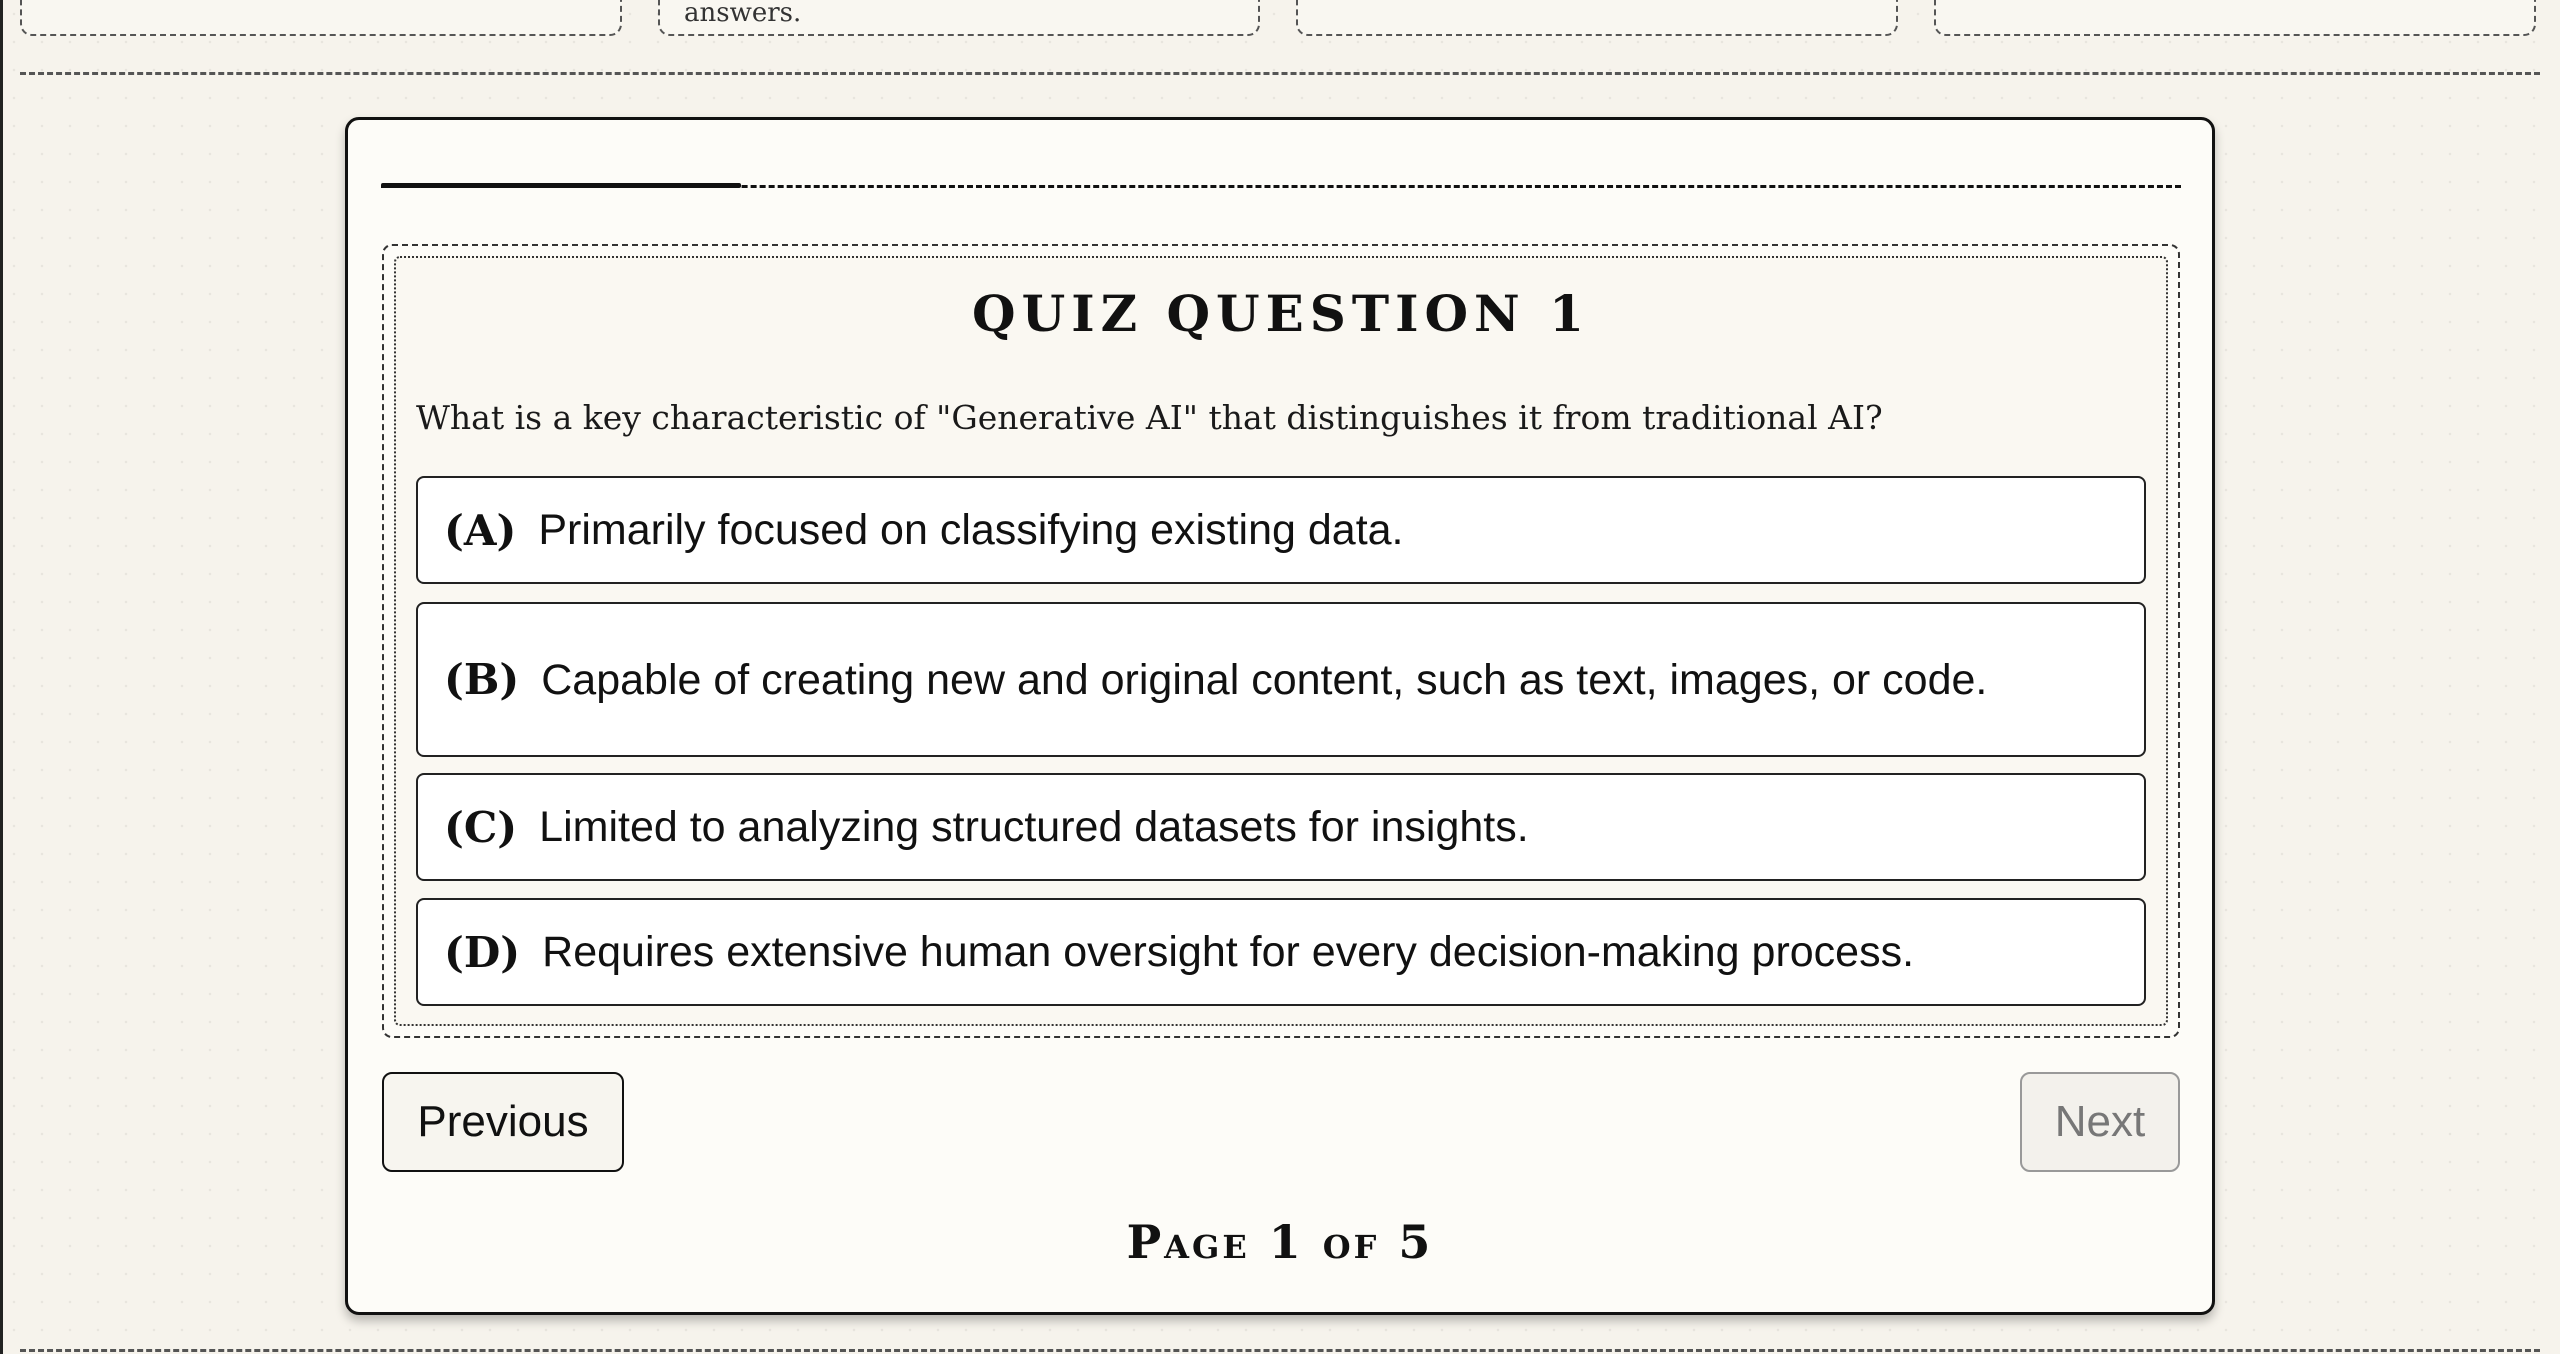 This screenshot has height=1354, width=2560. What do you see at coordinates (561, 185) in the screenshot?
I see `progress-fill` at bounding box center [561, 185].